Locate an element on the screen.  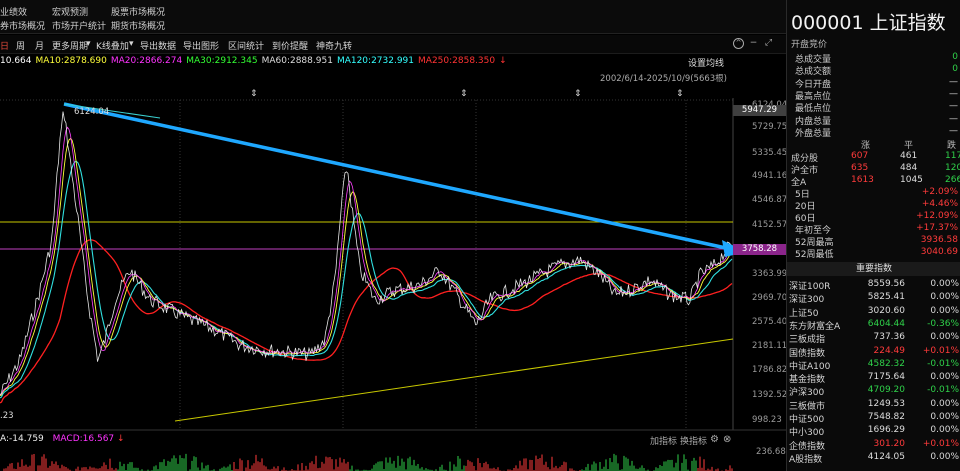
dif-value: A:-14.759 is located at coordinates (22, 439).